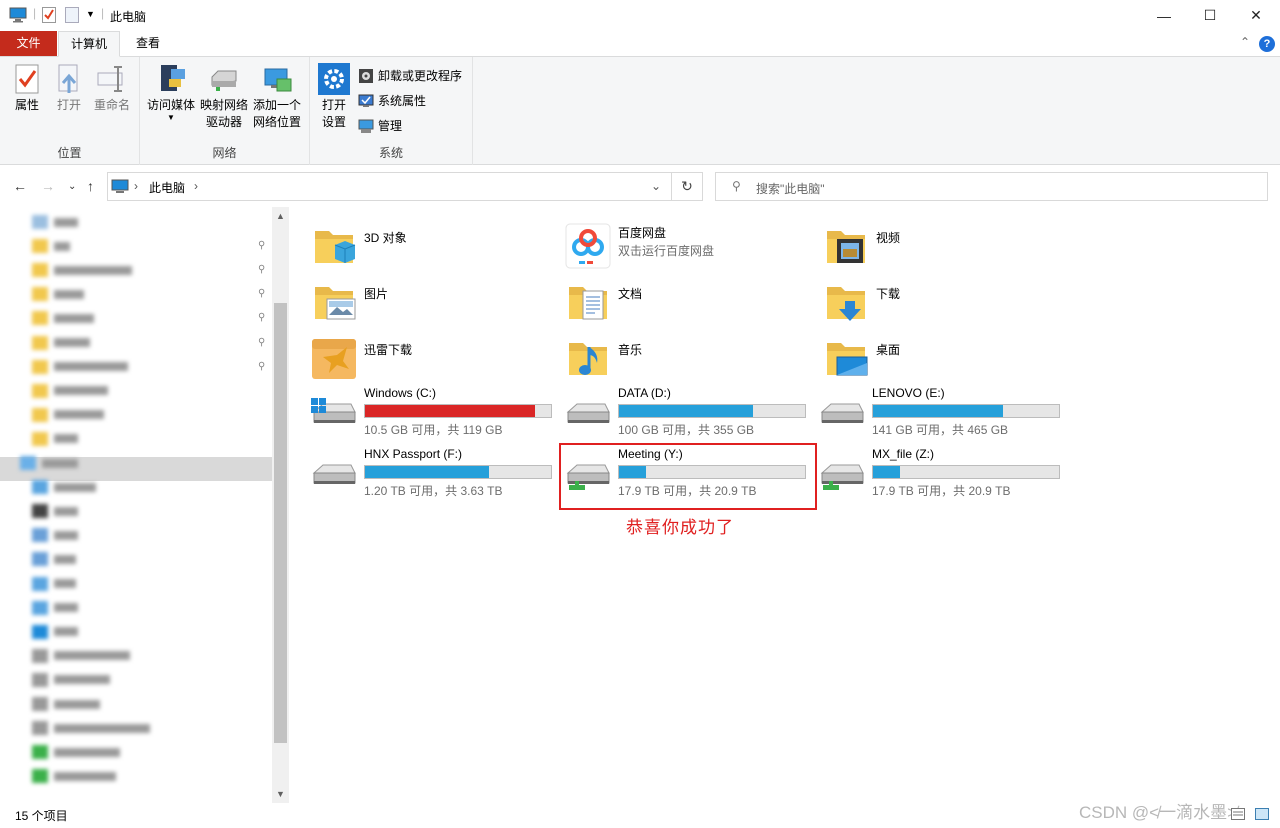 This screenshot has height=828, width=1280. Describe the element at coordinates (389, 186) in the screenshot. I see `address-bar: › 此电脑 › ⌄` at that location.